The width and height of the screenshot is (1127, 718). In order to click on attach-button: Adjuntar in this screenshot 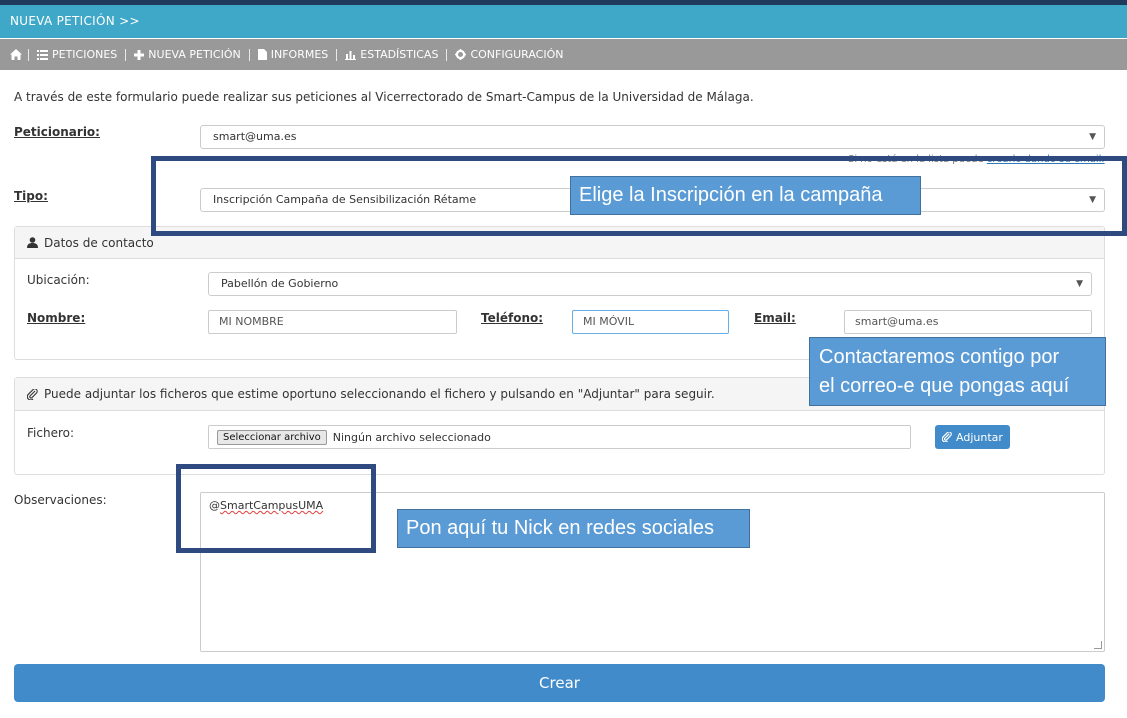, I will do `click(972, 437)`.